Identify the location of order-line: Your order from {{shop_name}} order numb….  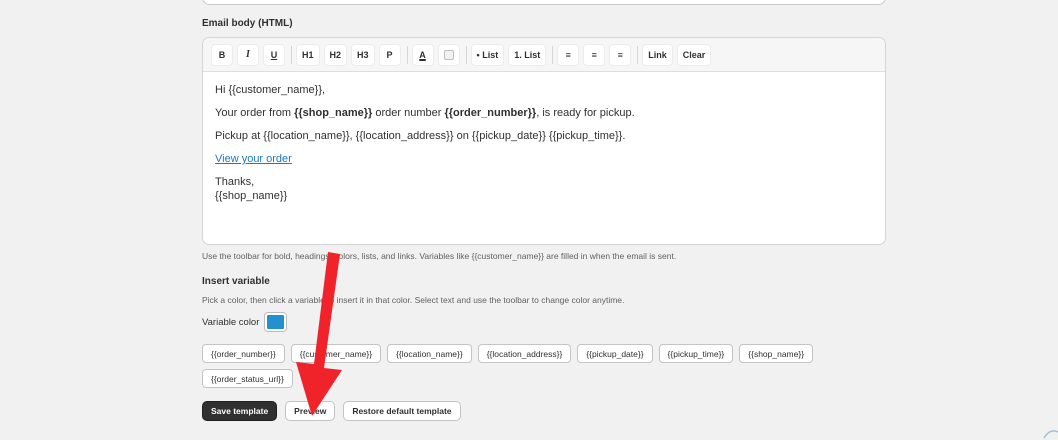
(544, 113).